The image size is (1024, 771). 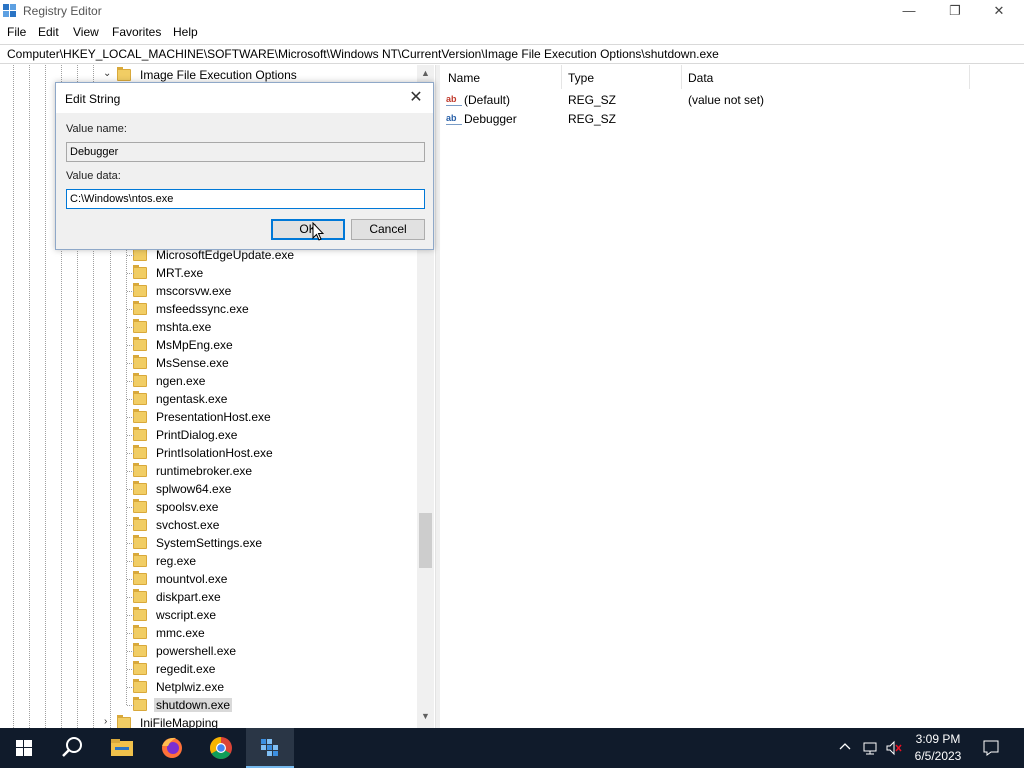 What do you see at coordinates (105, 721) in the screenshot?
I see `expand-chevron-icon: ›` at bounding box center [105, 721].